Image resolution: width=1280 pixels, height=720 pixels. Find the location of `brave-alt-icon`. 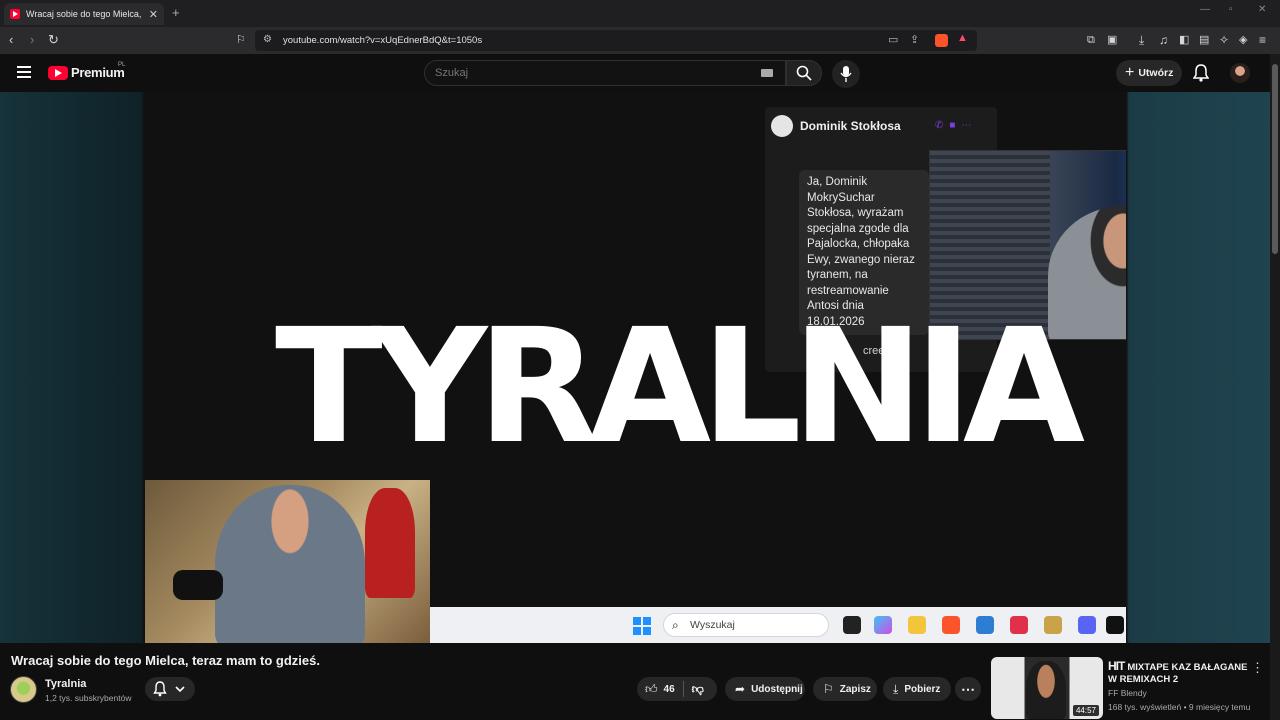

brave-alt-icon is located at coordinates (1019, 625).